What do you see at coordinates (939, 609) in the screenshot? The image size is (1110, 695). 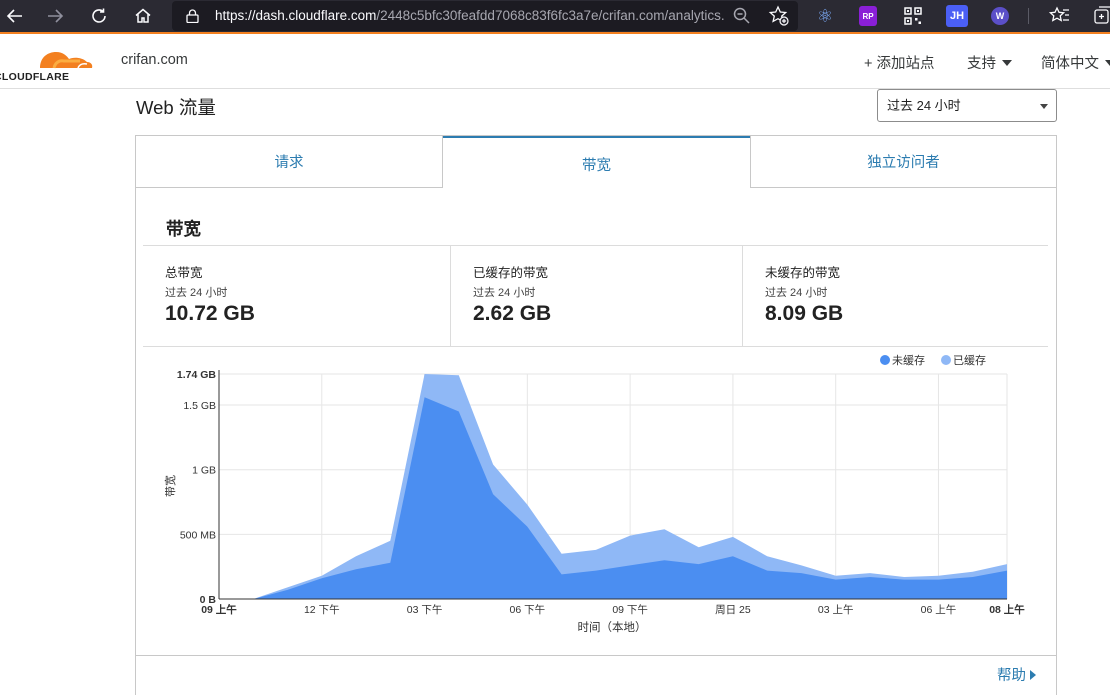 I see `x-tick-label: 06 上午` at bounding box center [939, 609].